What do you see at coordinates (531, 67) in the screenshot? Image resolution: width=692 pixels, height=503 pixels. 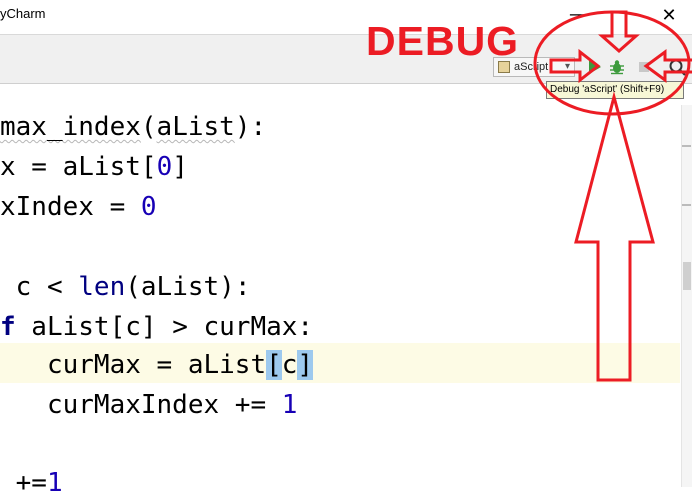 I see `run-configuration-label: aScript` at bounding box center [531, 67].